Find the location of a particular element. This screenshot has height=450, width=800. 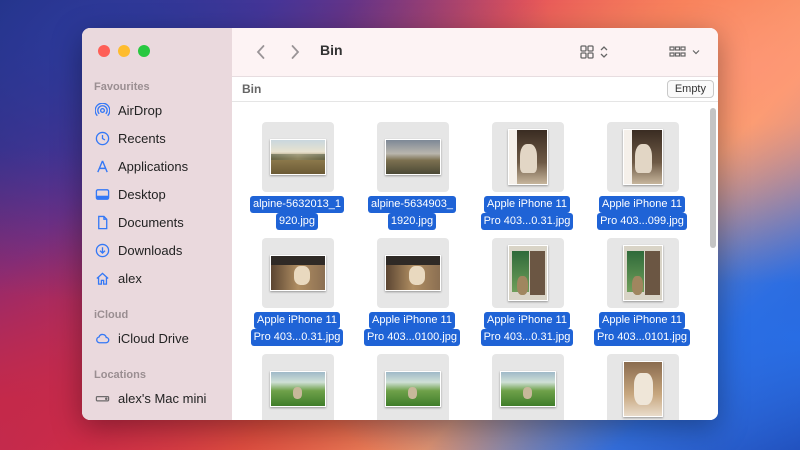

sidebar-item-label: Desktop is located at coordinates (142, 194).